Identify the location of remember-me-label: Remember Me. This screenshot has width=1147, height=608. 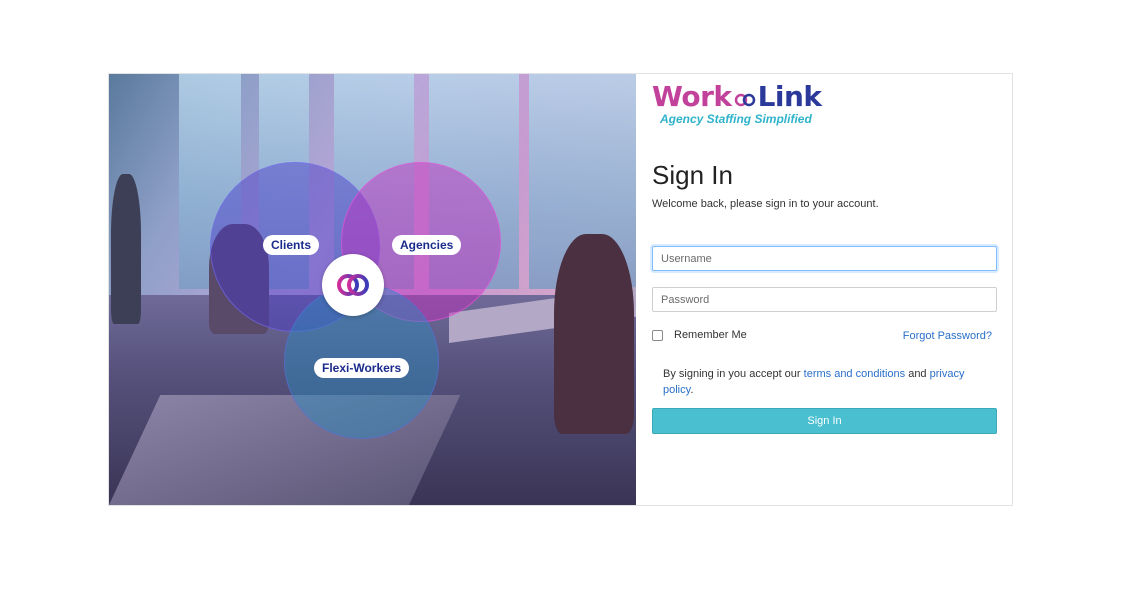
(710, 335).